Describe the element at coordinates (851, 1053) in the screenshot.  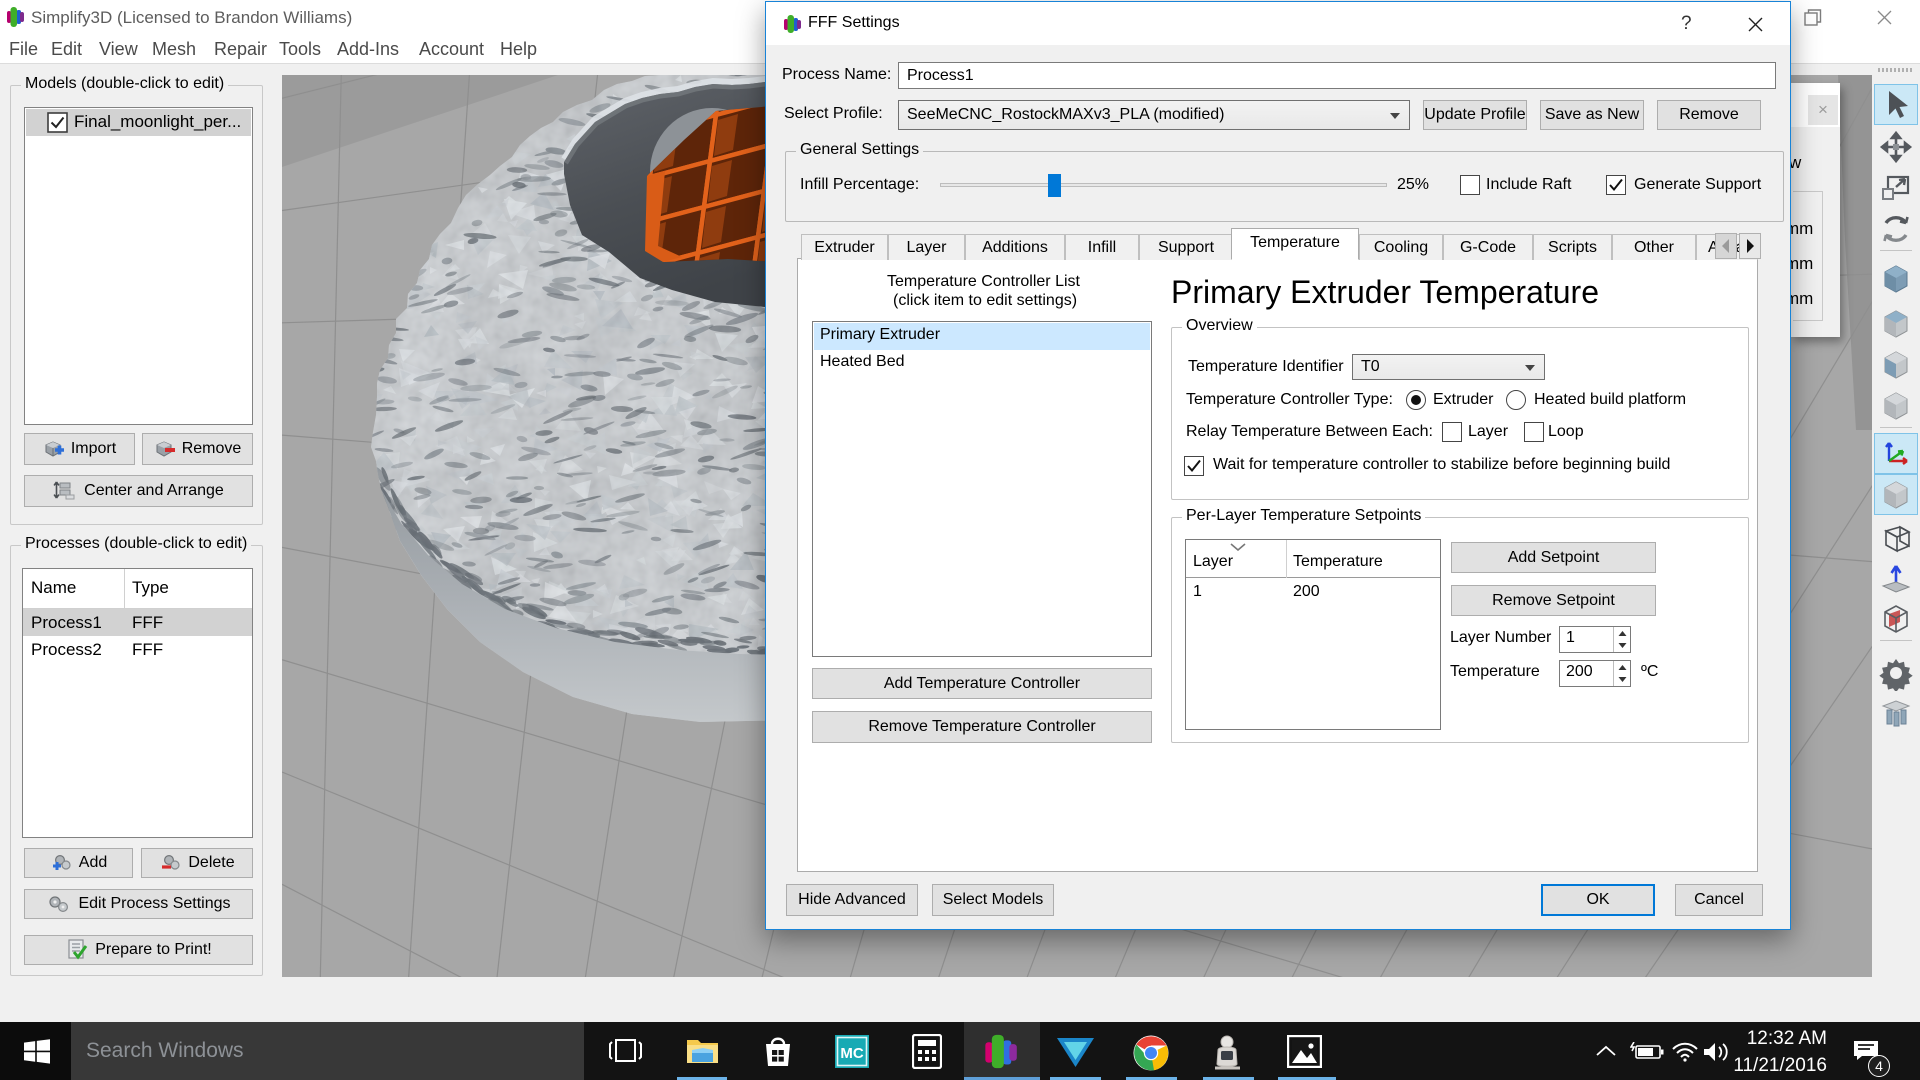
I see `svg-text: MC` at that location.